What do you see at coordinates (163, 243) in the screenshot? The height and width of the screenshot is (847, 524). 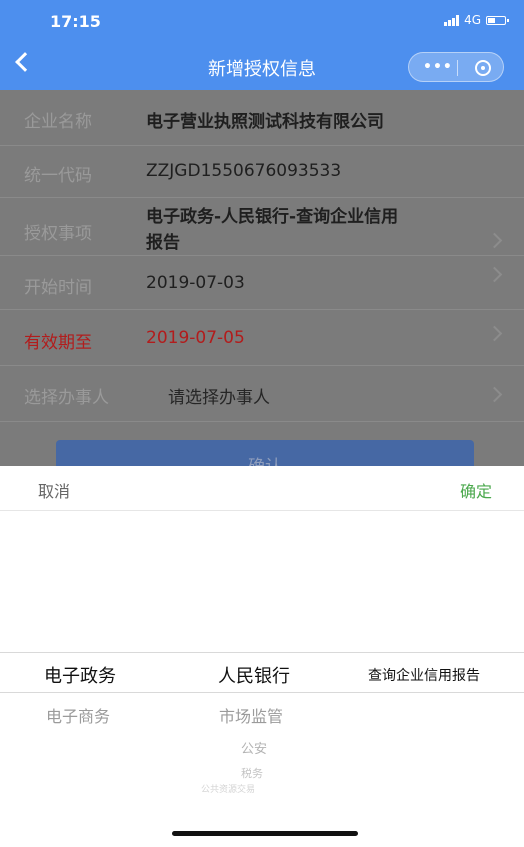 I see `scope-value-line2: 报告` at bounding box center [163, 243].